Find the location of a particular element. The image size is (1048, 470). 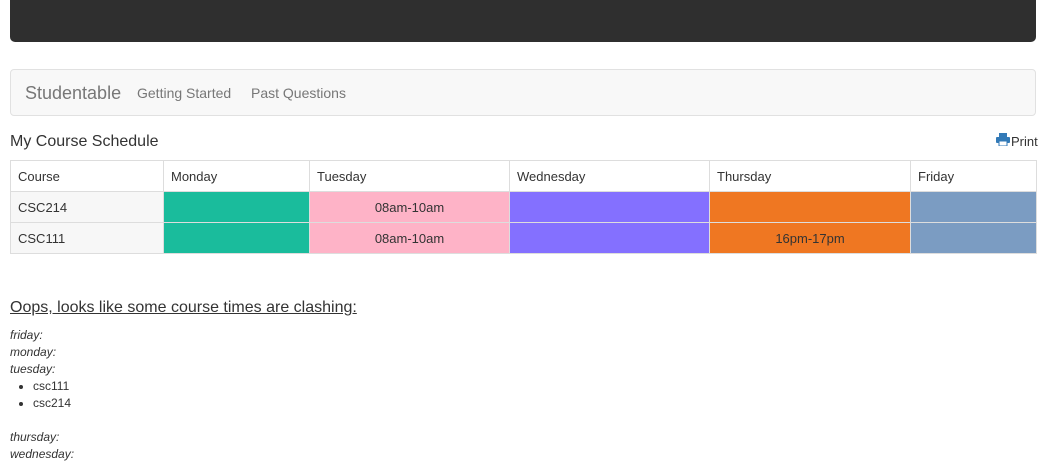

clash-day-wednesday: wednesday: is located at coordinates (42, 454).